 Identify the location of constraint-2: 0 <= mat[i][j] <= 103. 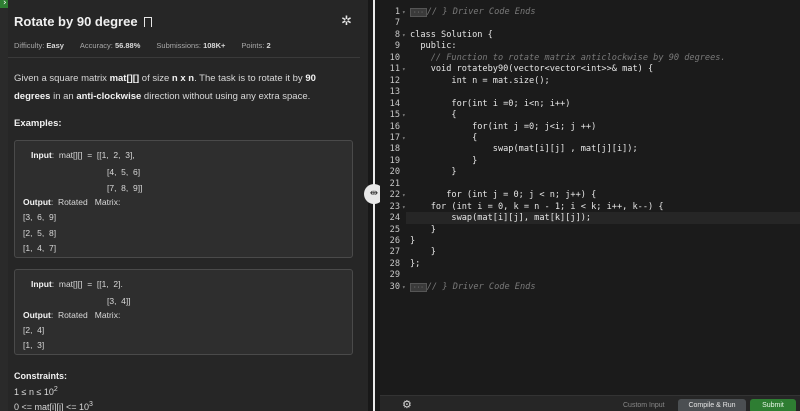
(53, 406).